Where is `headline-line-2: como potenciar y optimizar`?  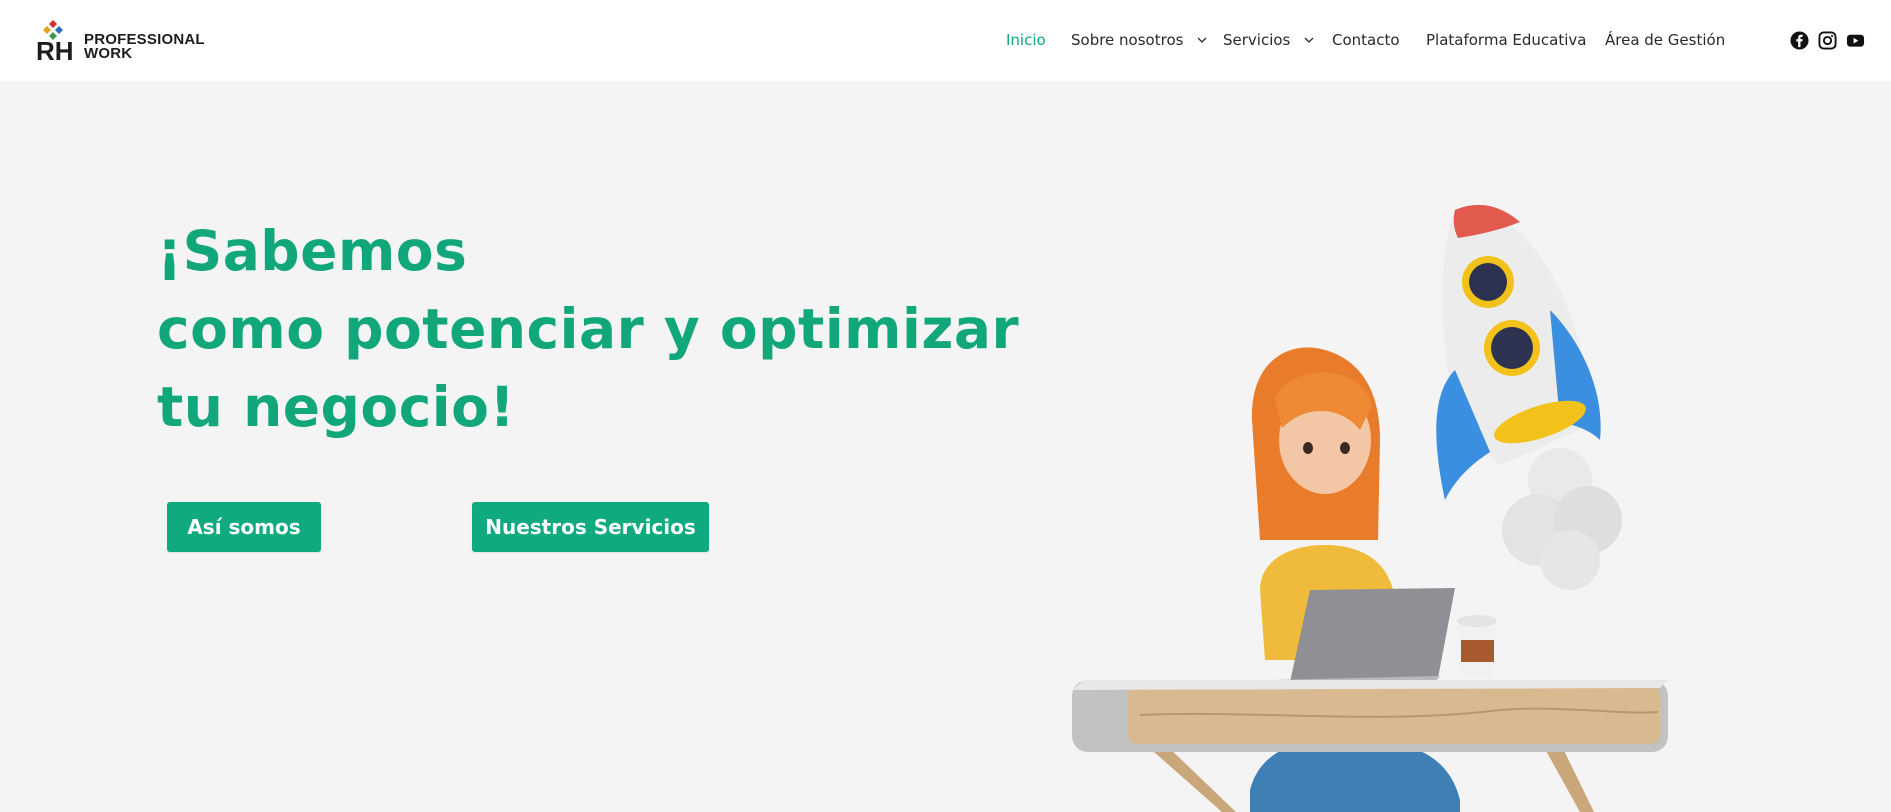
headline-line-2: como potenciar y optimizar is located at coordinates (588, 329).